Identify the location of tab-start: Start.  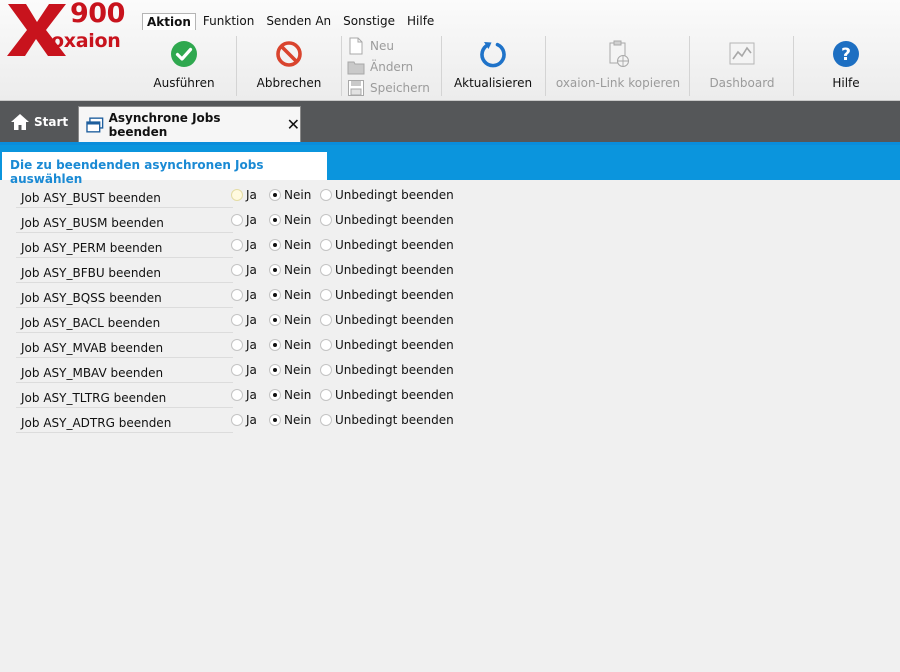
(37, 121).